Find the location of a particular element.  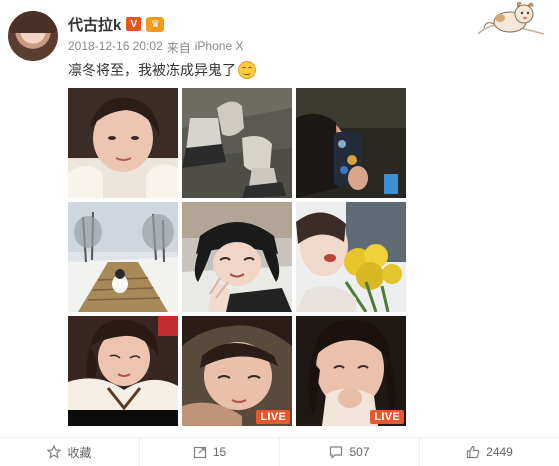

thumbs-up-icon is located at coordinates (473, 452).